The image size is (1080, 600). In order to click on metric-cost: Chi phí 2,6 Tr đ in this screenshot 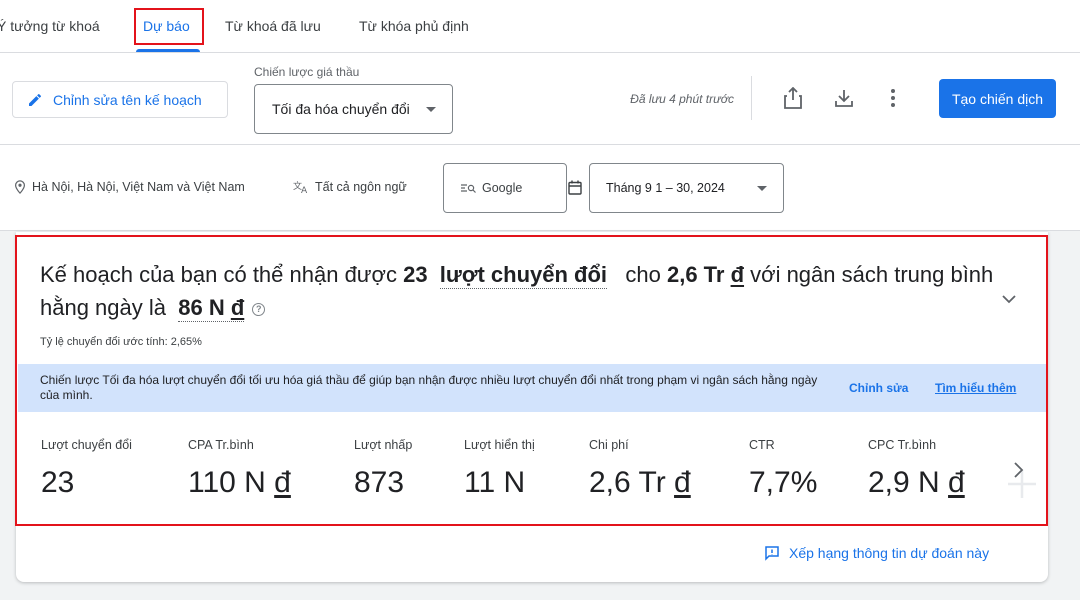, I will do `click(640, 469)`.